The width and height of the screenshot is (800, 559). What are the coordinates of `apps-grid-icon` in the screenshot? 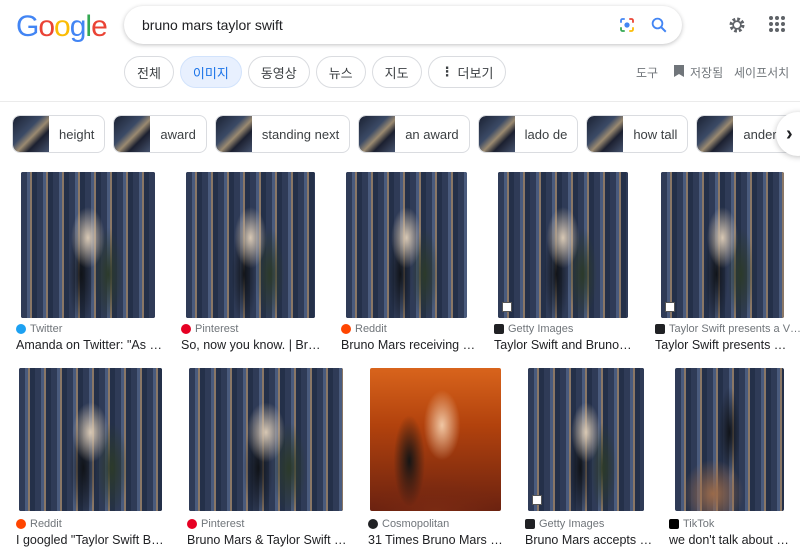 It's located at (777, 24).